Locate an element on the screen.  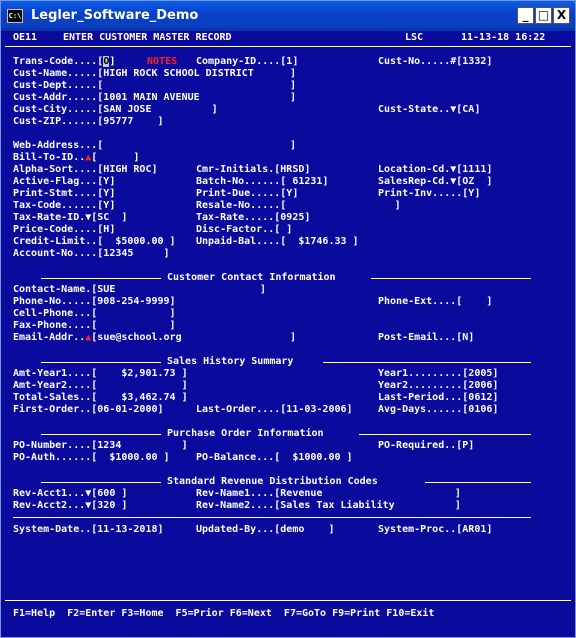
rev-name2-field: Rev-Name2....[Sales Tax Liability ] is located at coordinates (328, 506).